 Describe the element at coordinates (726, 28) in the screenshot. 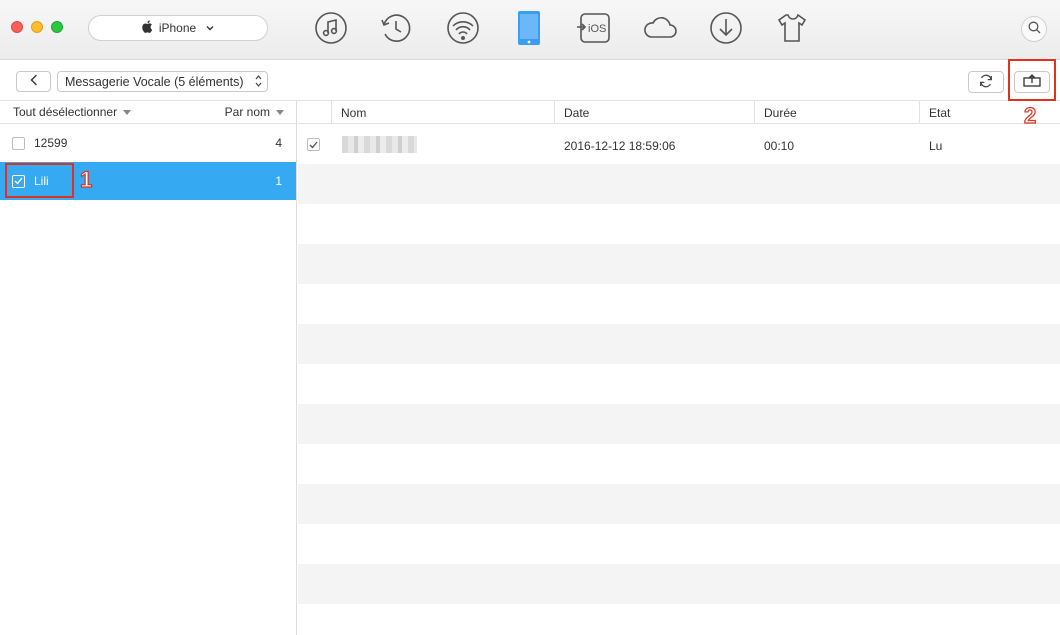

I see `download-icon` at that location.